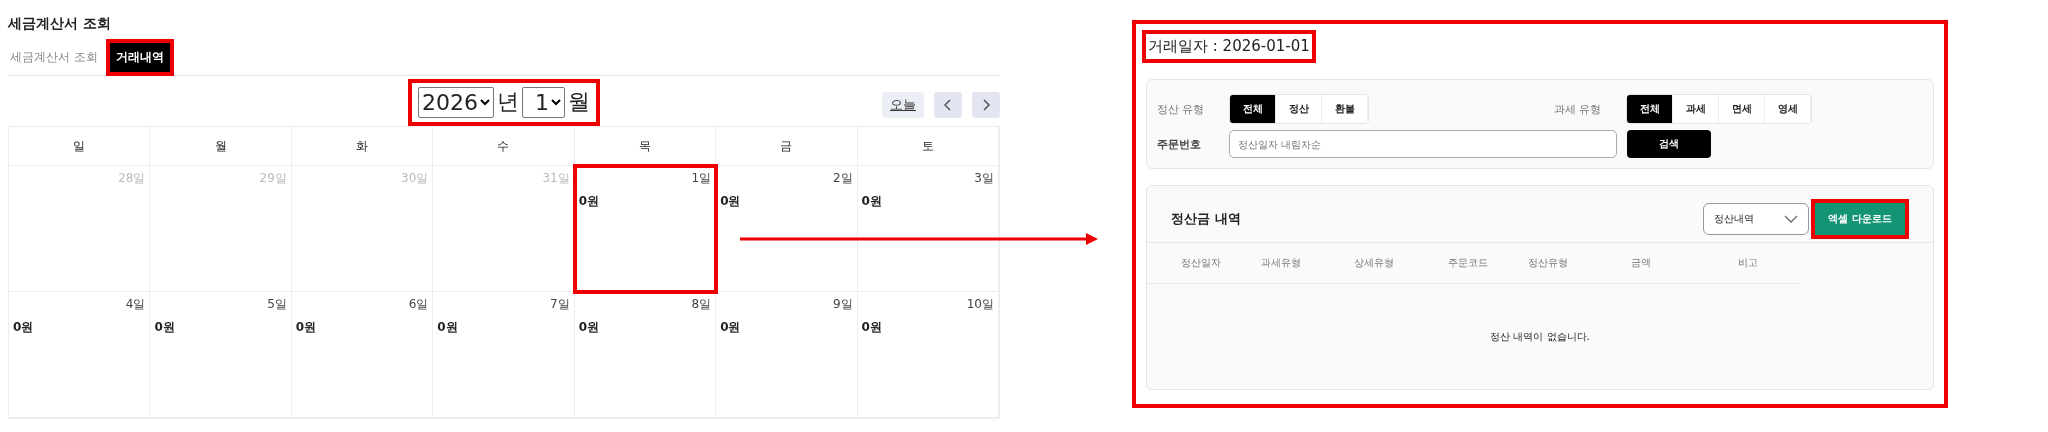 The width and height of the screenshot is (2048, 432). Describe the element at coordinates (54, 57) in the screenshot. I see `tab: 세금계산서 조회` at that location.